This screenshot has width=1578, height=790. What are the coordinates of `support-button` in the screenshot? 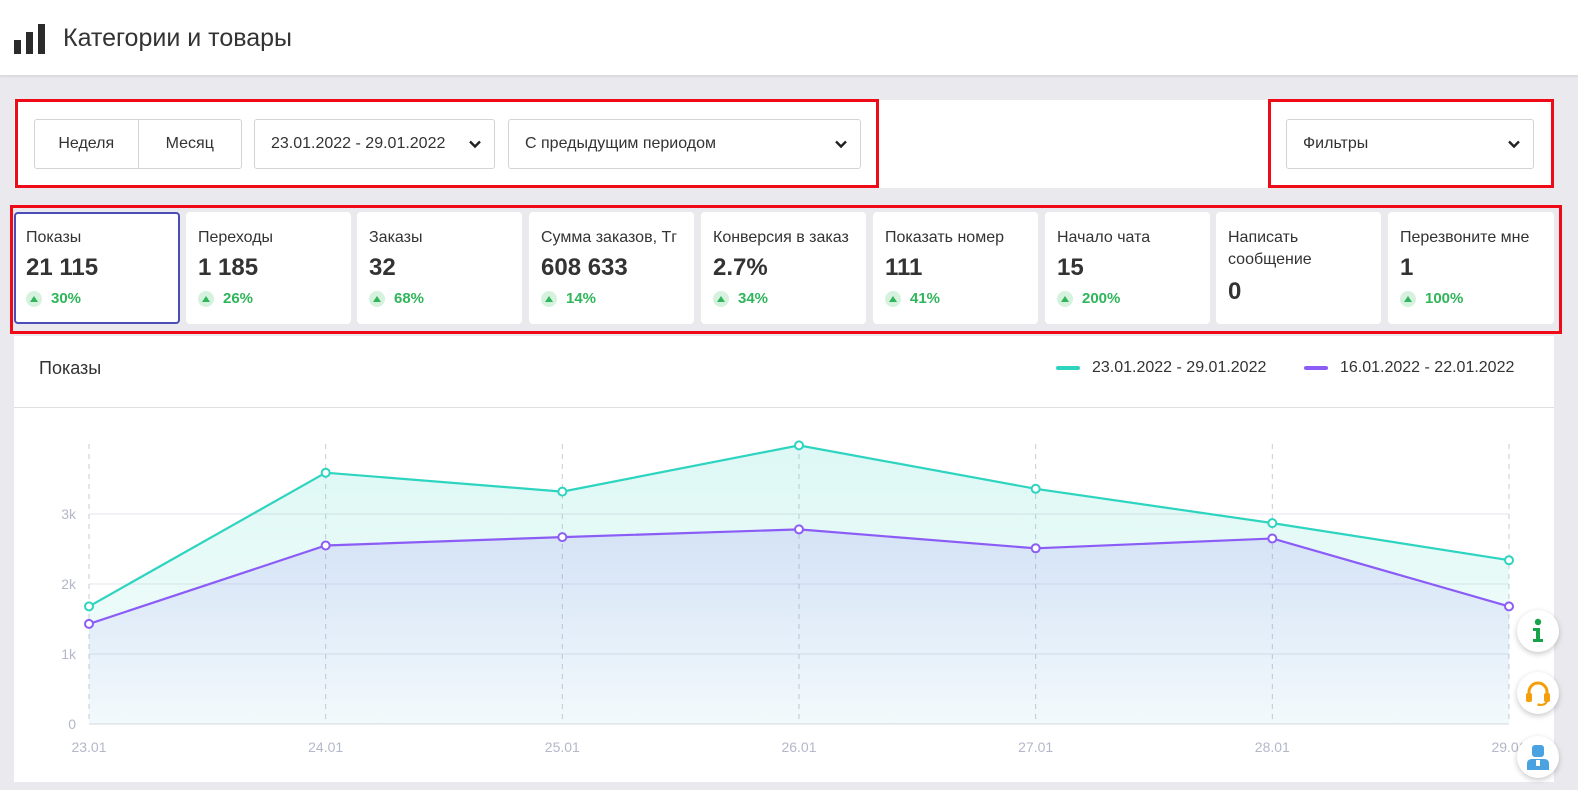 It's located at (1538, 693).